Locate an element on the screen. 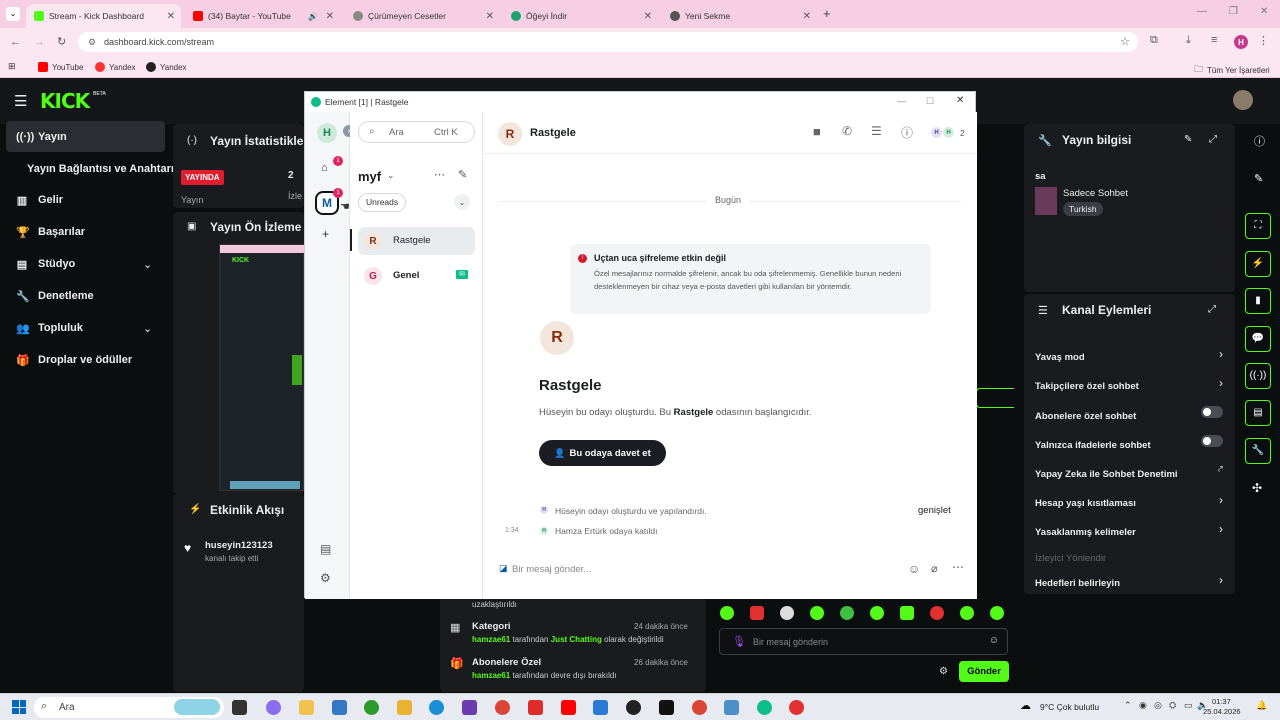  tab-cesetler: Çürümeyen Cesetler ✕ is located at coordinates (422, 16).